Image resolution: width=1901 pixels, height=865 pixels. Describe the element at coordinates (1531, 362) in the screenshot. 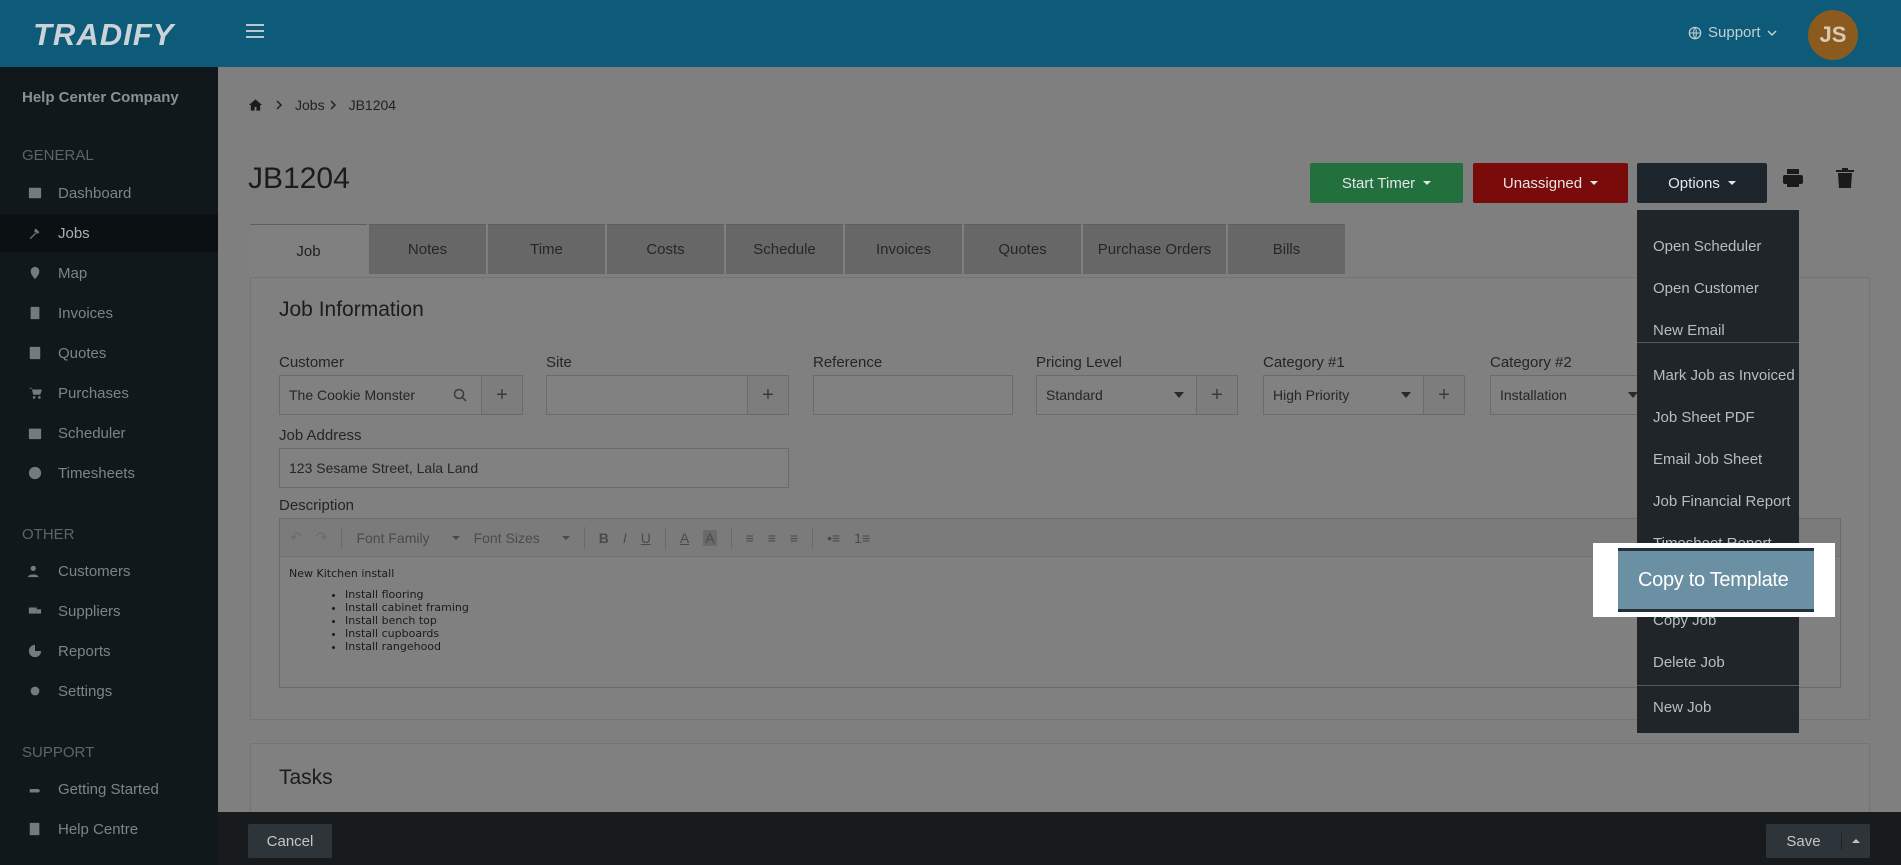

I see `category-2-label: Category #2` at that location.